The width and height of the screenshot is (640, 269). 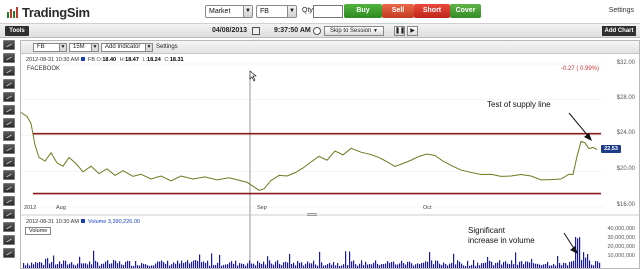 I want to click on symbol-select: FB ▼, so click(x=276, y=11).